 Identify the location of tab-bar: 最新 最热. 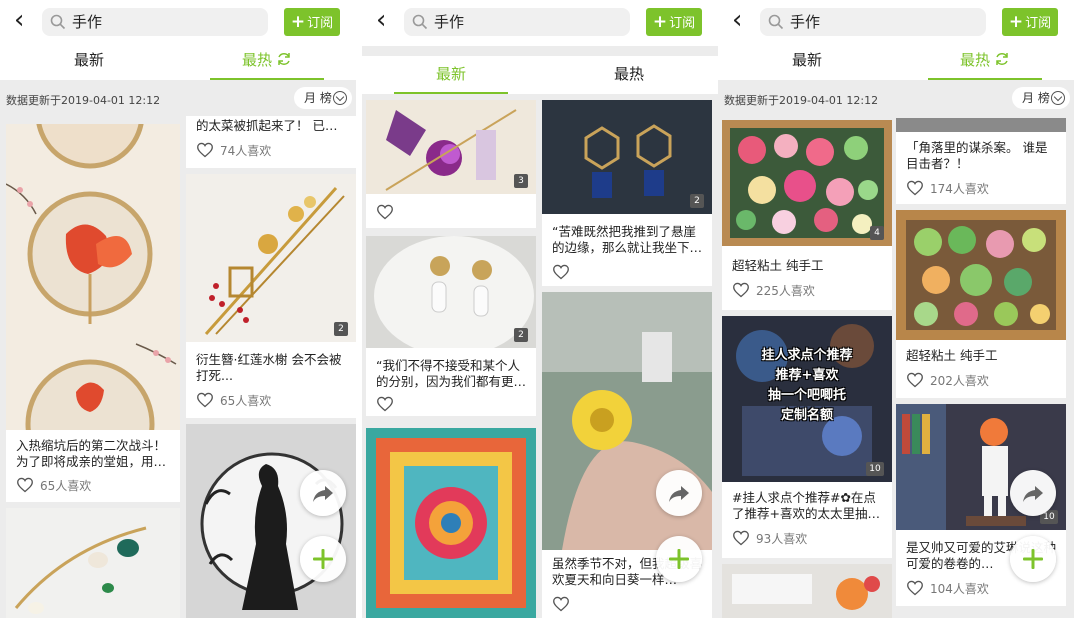
(896, 61).